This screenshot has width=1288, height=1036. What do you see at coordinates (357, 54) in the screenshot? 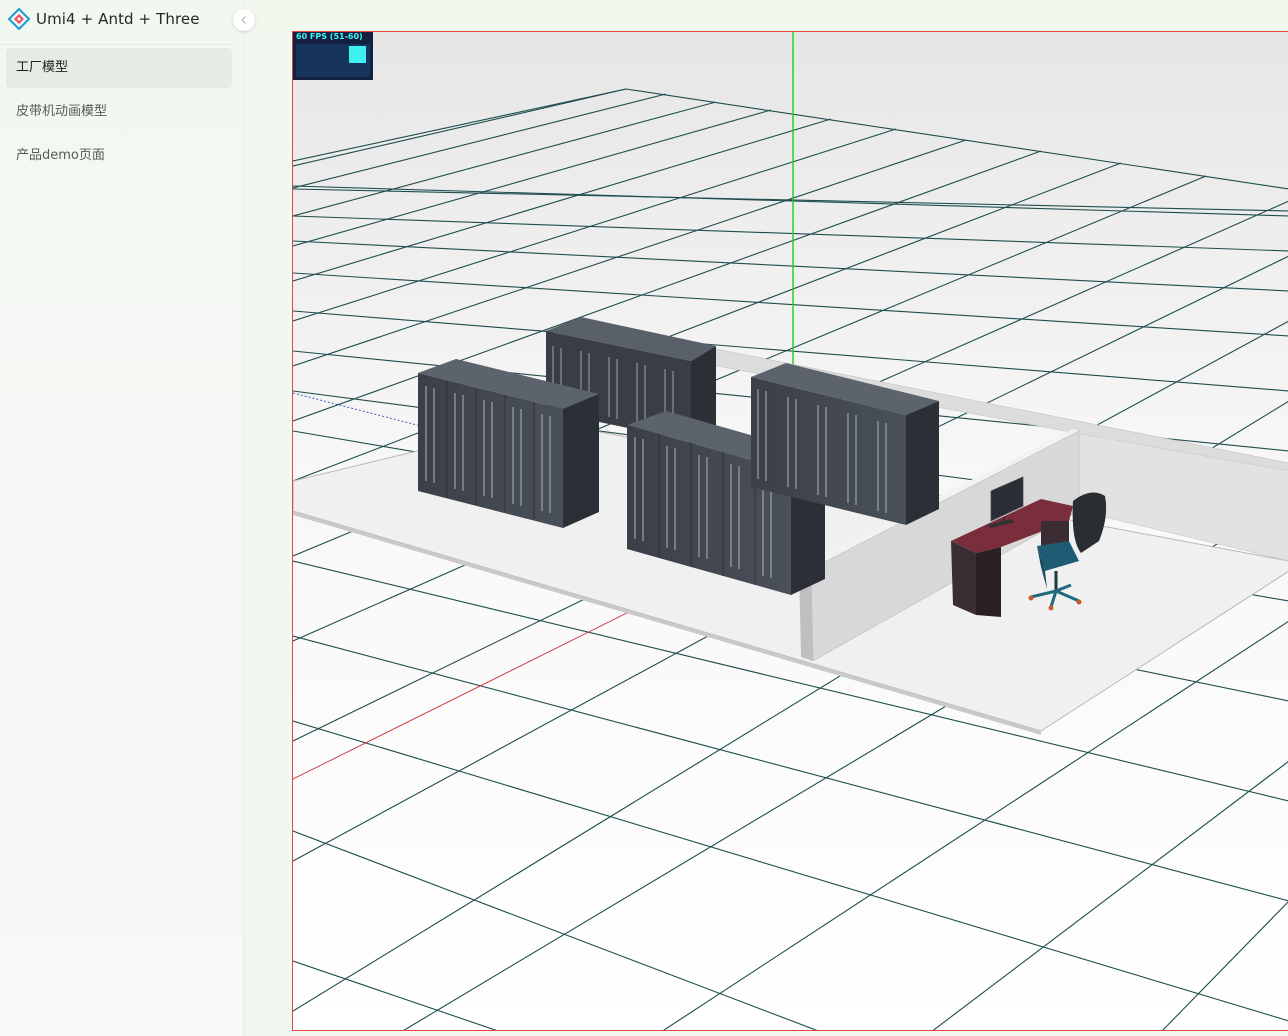
I see `fps-bar` at bounding box center [357, 54].